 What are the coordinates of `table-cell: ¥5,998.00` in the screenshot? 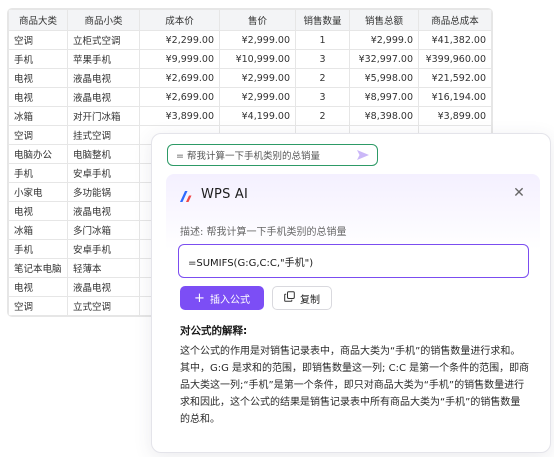 It's located at (384, 78).